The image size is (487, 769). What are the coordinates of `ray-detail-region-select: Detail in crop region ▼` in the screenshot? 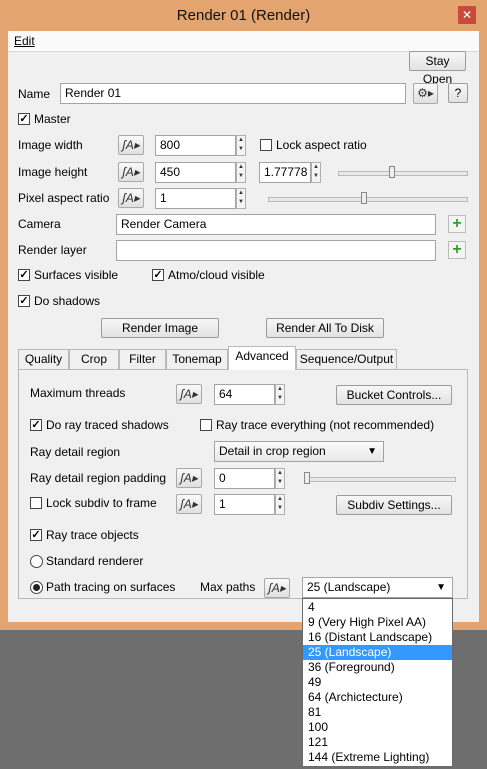 It's located at (299, 451).